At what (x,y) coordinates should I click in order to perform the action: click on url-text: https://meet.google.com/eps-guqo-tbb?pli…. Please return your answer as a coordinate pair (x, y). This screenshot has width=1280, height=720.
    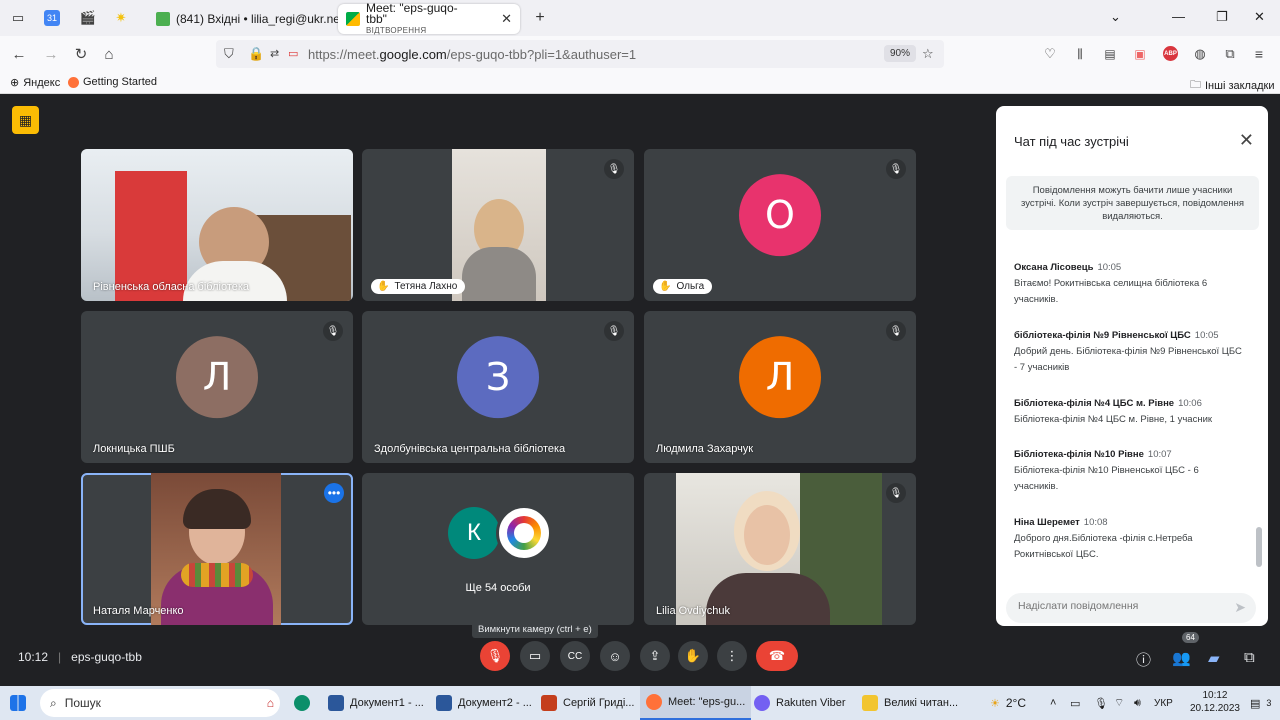
    Looking at the image, I should click on (472, 54).